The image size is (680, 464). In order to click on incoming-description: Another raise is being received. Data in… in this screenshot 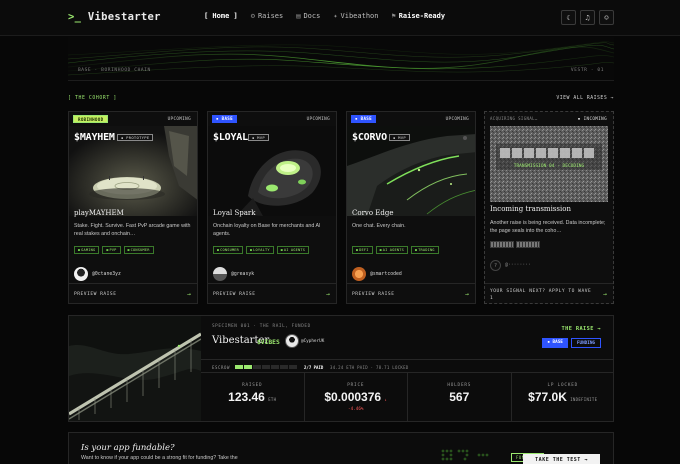, I will do `click(548, 227)`.